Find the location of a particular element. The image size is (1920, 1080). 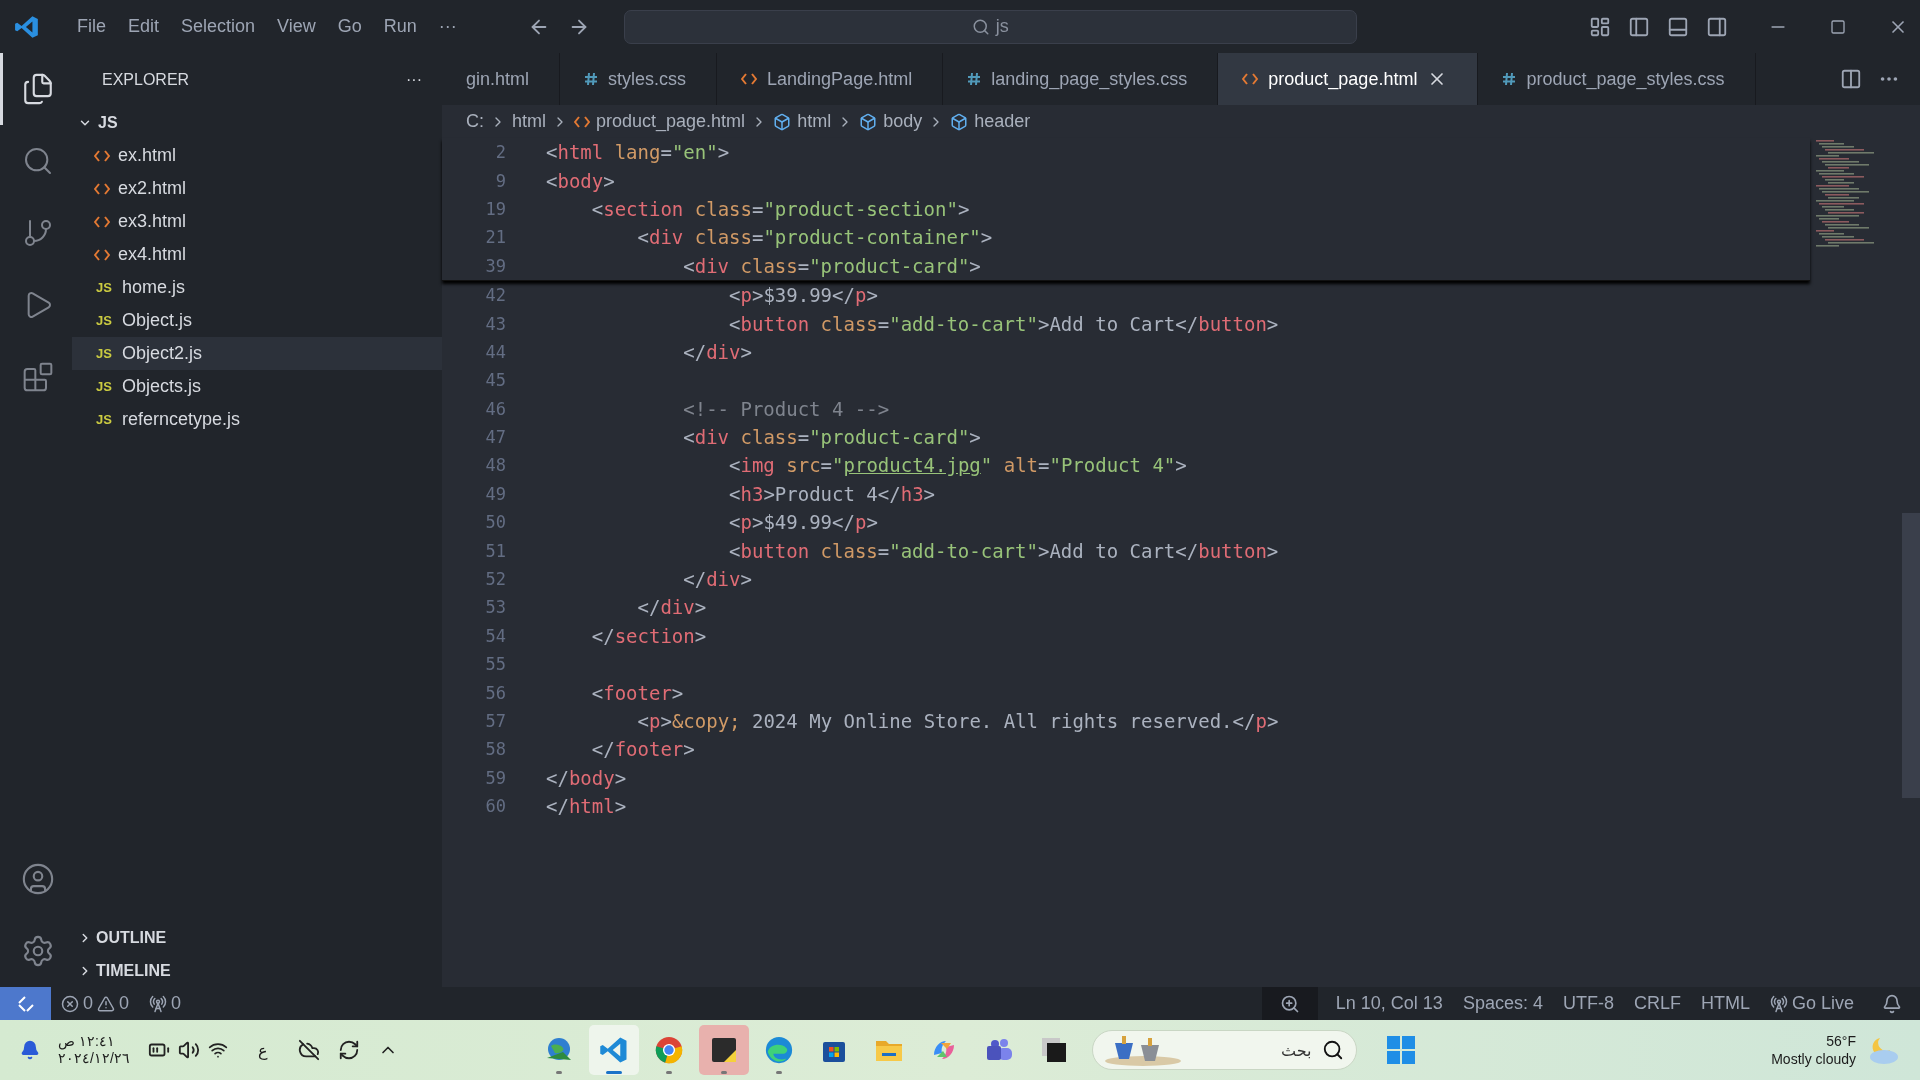

line-number: 58 is located at coordinates (495, 749).